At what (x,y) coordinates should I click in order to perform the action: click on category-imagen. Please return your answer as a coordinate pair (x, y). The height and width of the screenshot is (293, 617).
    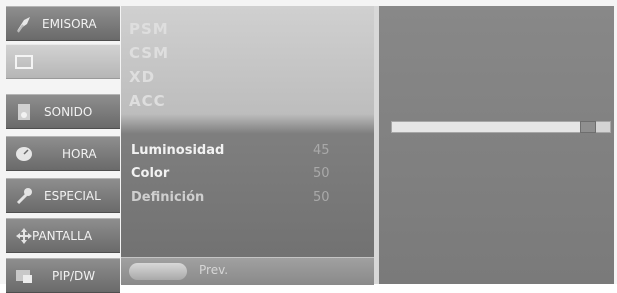
    Looking at the image, I should click on (63, 61).